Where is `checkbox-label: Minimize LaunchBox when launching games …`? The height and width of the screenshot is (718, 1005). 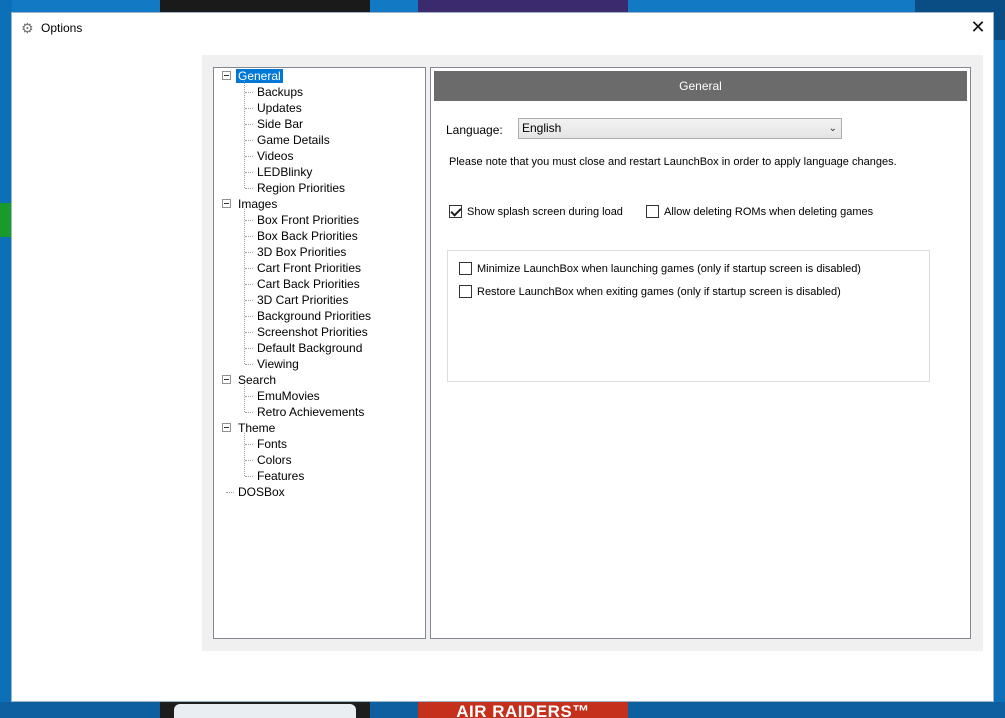
checkbox-label: Minimize LaunchBox when launching games … is located at coordinates (669, 269).